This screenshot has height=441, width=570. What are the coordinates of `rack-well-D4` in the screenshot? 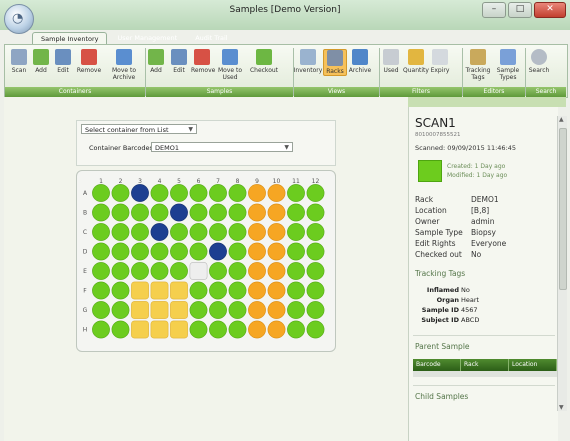 It's located at (159, 251).